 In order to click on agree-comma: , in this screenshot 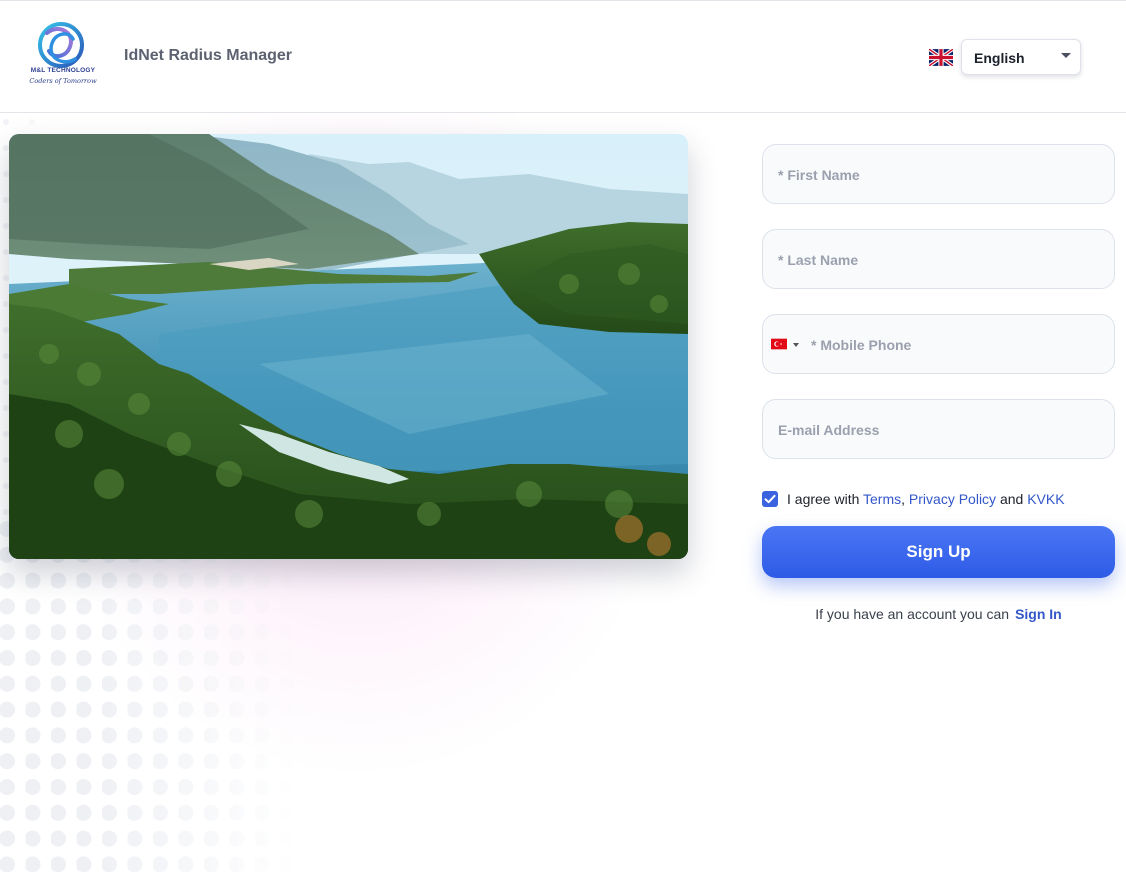, I will do `click(903, 499)`.